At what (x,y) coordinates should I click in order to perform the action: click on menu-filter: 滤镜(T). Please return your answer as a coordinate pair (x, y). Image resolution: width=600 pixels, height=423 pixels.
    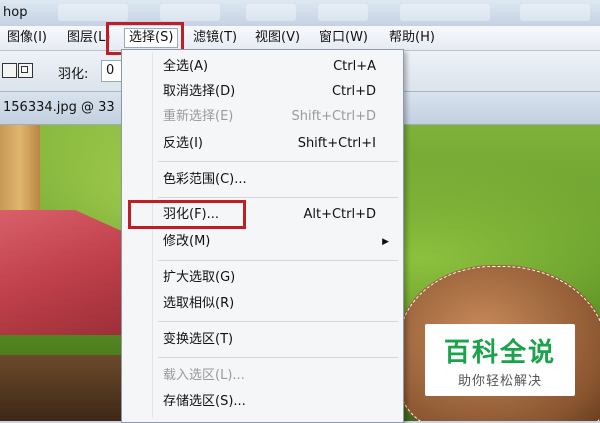
    Looking at the image, I should click on (215, 38).